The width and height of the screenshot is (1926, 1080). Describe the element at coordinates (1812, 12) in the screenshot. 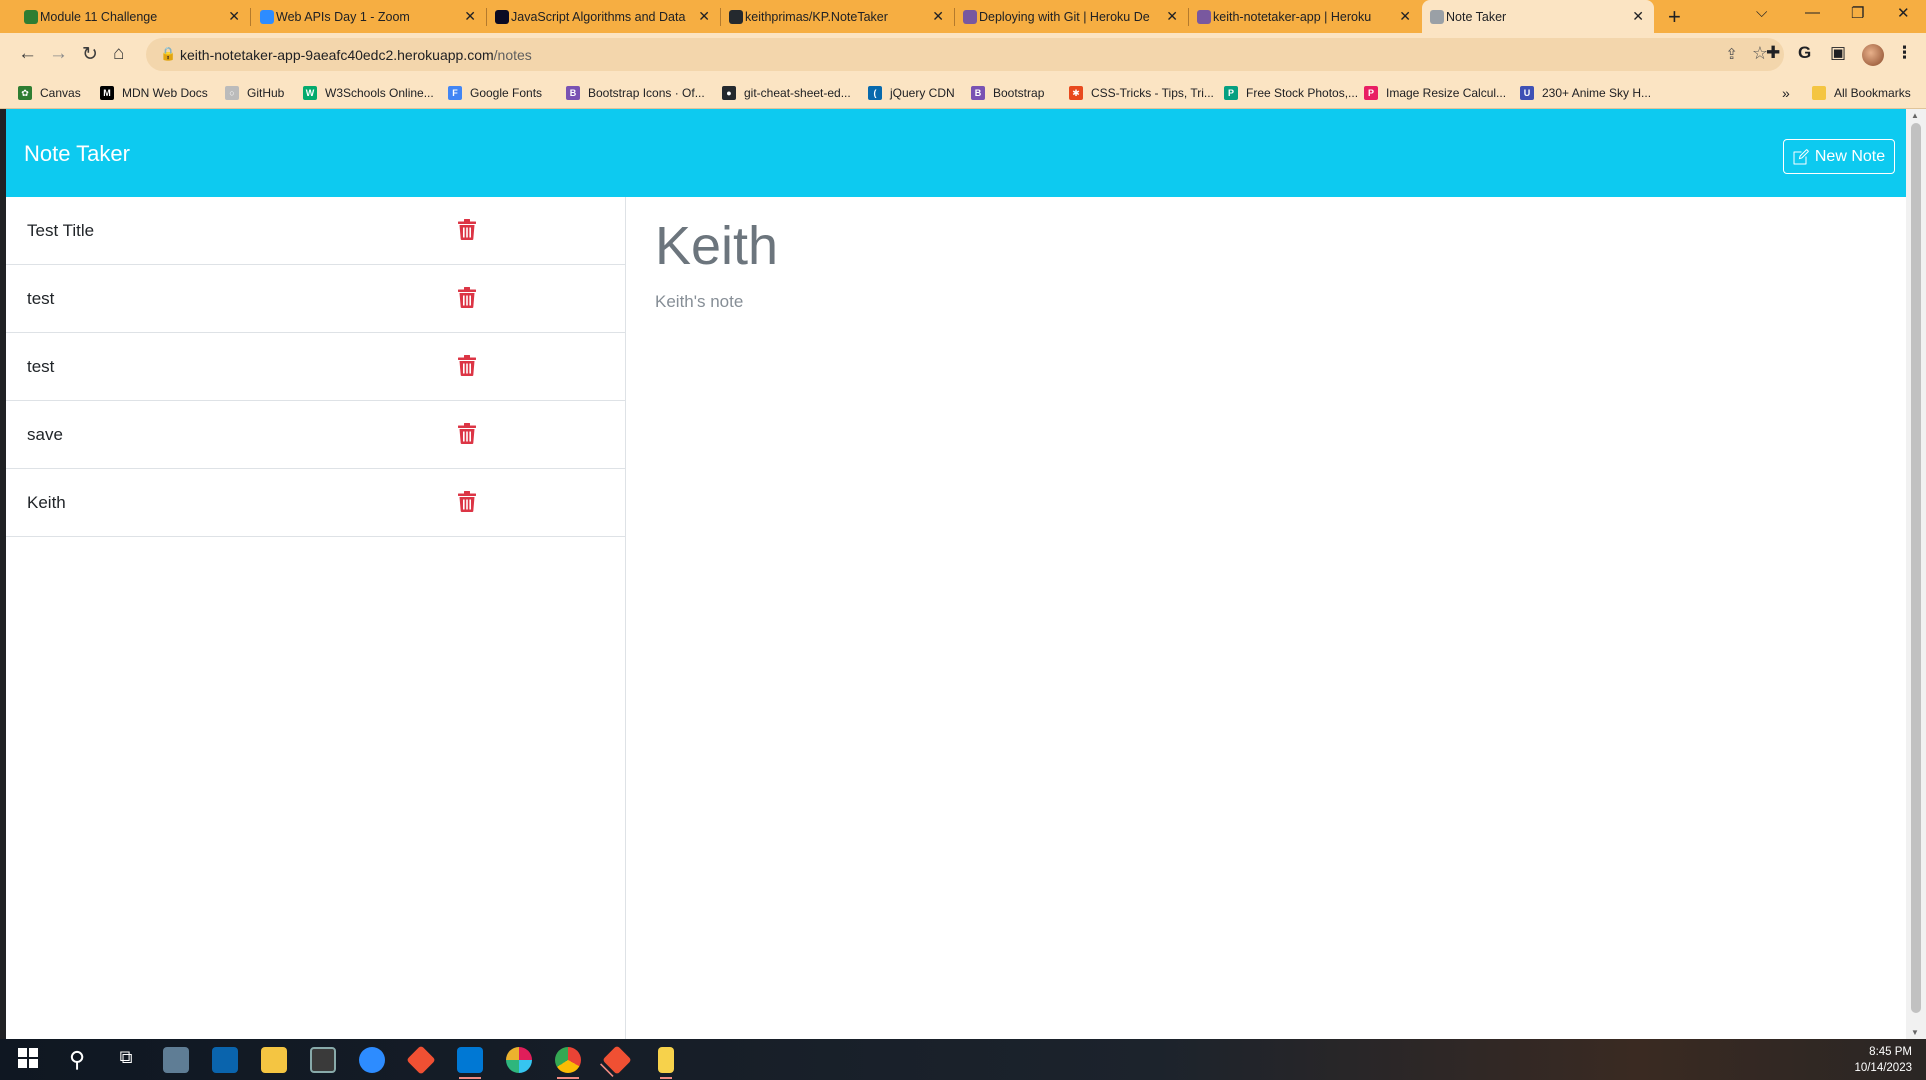

I see `minimize-button: —` at that location.